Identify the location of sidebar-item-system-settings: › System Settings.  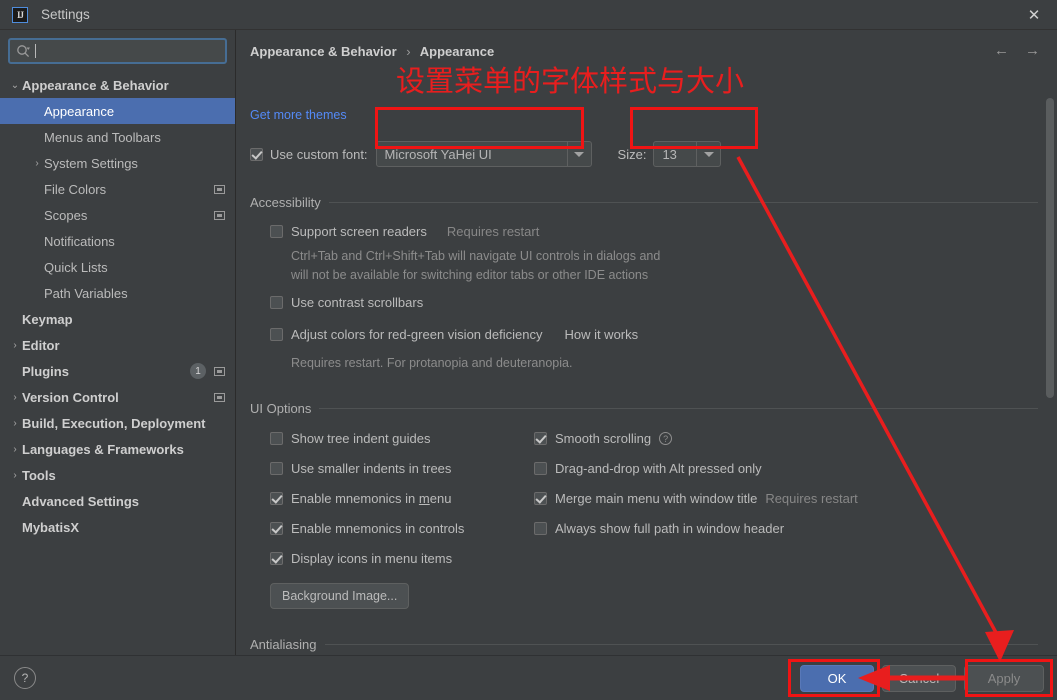
(117, 163).